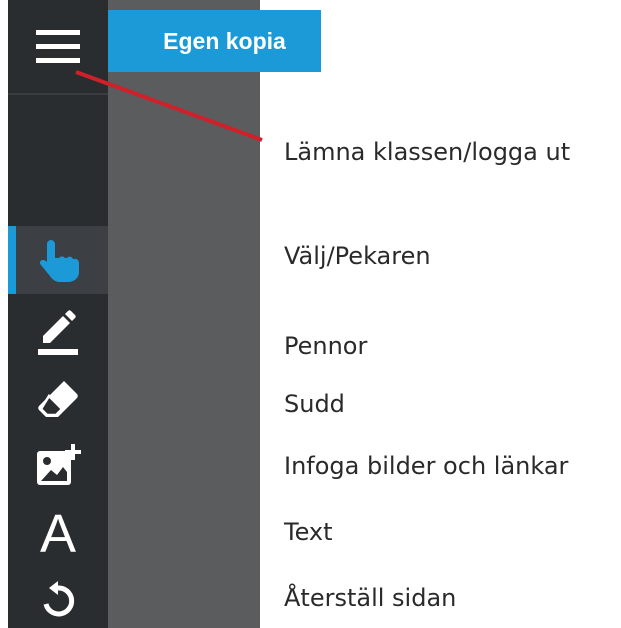 Image resolution: width=621 pixels, height=628 pixels. What do you see at coordinates (370, 598) in the screenshot?
I see `legend-reset-label: Återställ sidan` at bounding box center [370, 598].